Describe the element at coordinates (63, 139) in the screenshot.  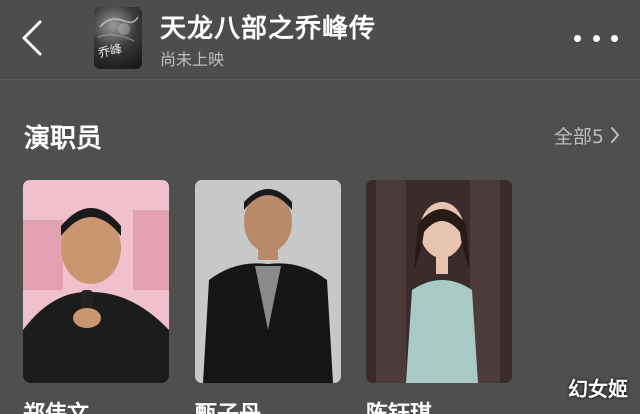
I see `cast-section-title: 演职员` at that location.